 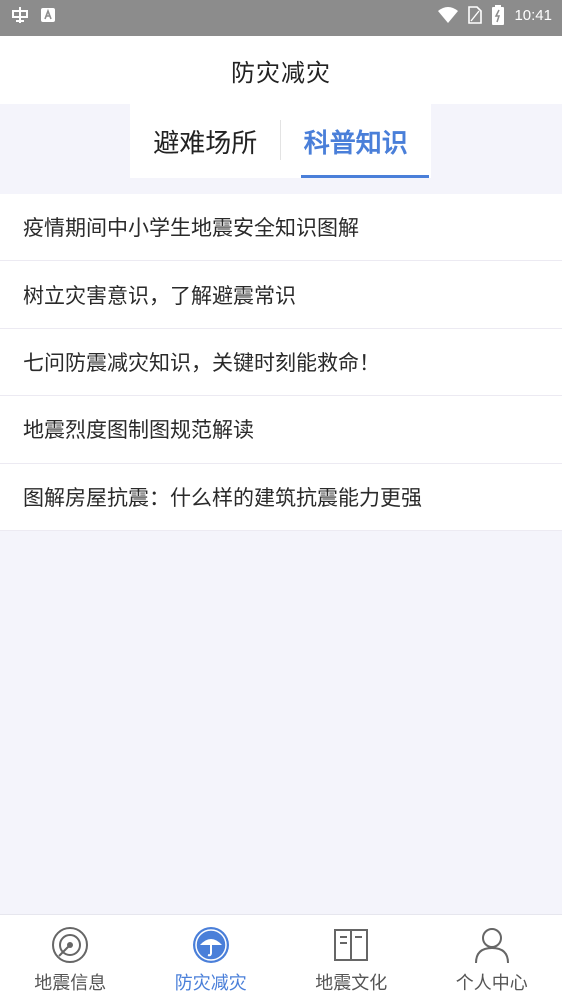 I want to click on umbrella-icon, so click(x=210, y=945).